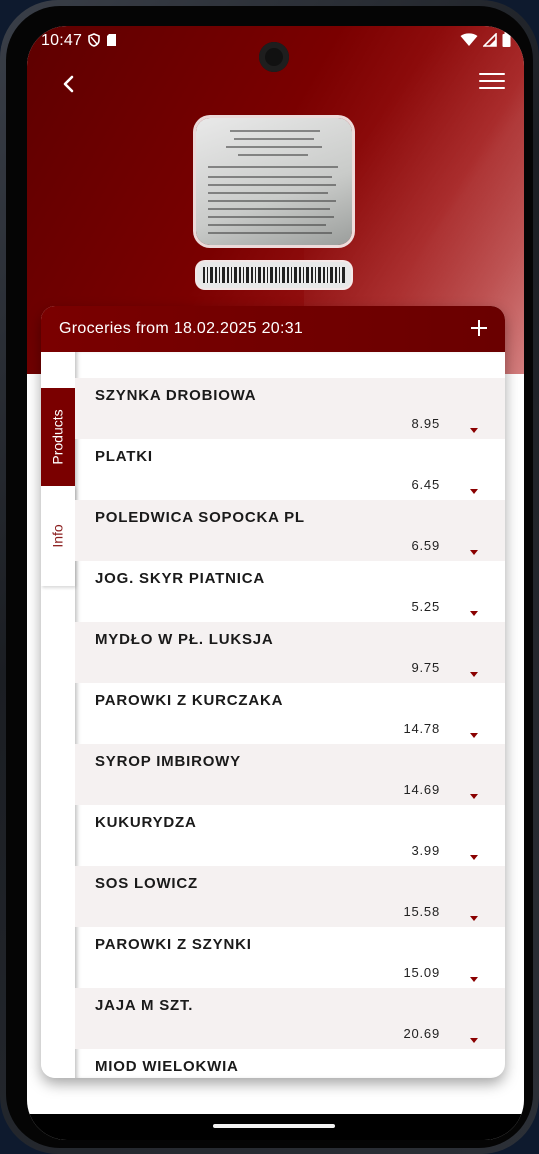 The image size is (539, 1154). Describe the element at coordinates (290, 530) in the screenshot. I see `list-item: POLEDWICA SOPOCKA PL 6.59` at that location.